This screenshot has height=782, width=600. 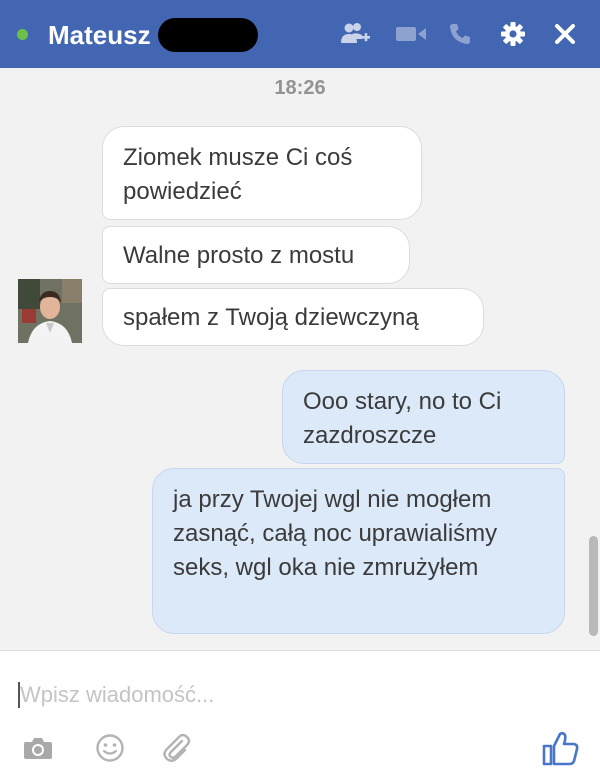 What do you see at coordinates (110, 748) in the screenshot?
I see `emoji-icon` at bounding box center [110, 748].